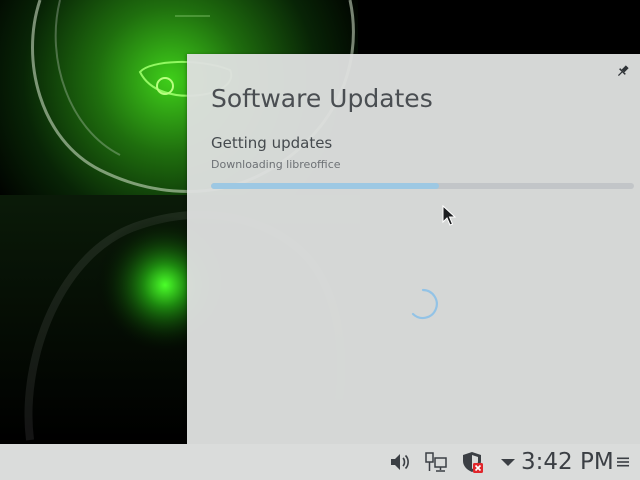  I want to click on security-shield-error-icon, so click(472, 462).